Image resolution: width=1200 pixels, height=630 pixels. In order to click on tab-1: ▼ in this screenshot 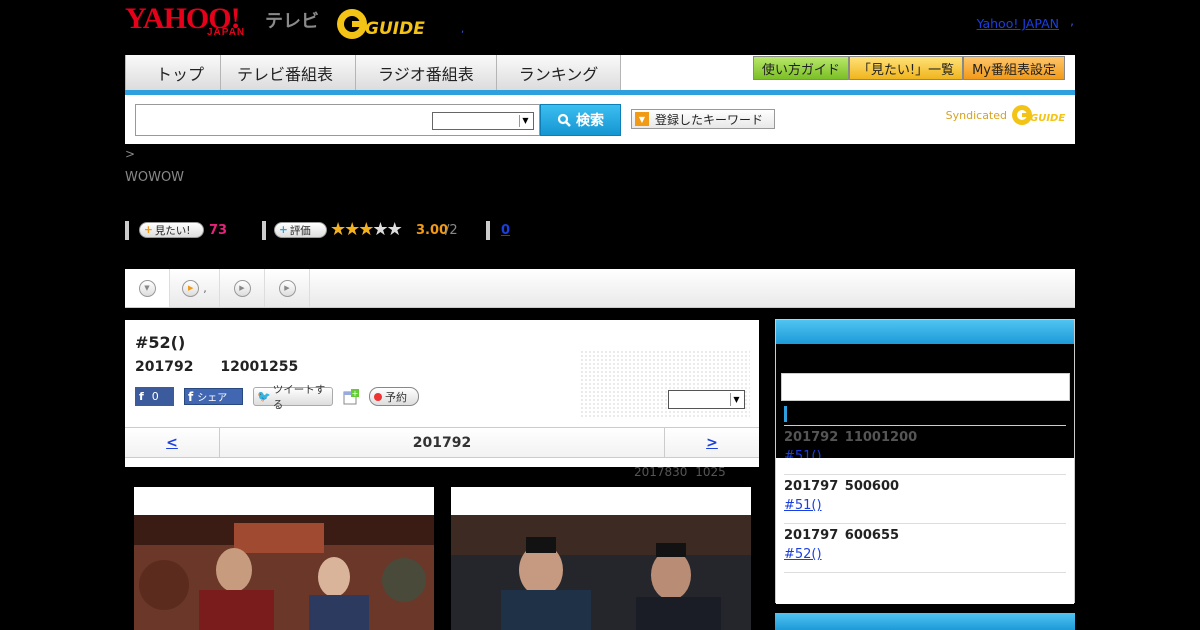, I will do `click(147, 288)`.